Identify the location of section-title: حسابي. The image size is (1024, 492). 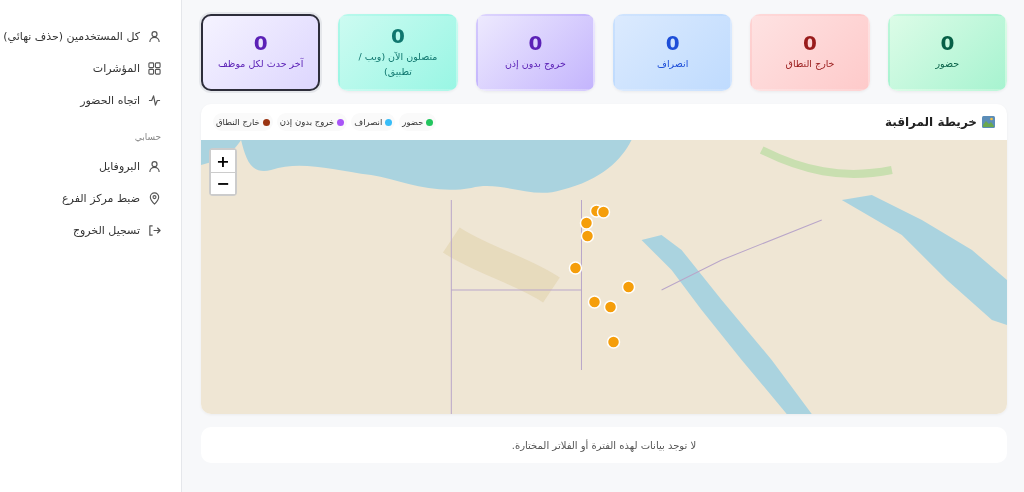
(147, 137).